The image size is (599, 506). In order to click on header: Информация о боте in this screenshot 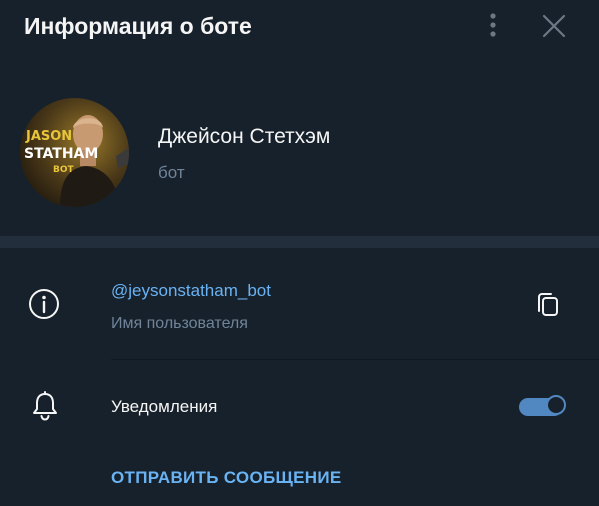, I will do `click(299, 27)`.